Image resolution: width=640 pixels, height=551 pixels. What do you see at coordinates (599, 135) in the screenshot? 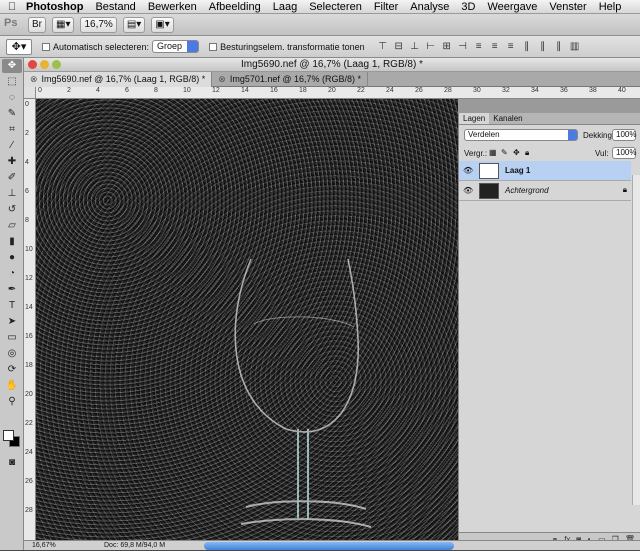
I see `opacity-label: Dekking:` at bounding box center [599, 135].